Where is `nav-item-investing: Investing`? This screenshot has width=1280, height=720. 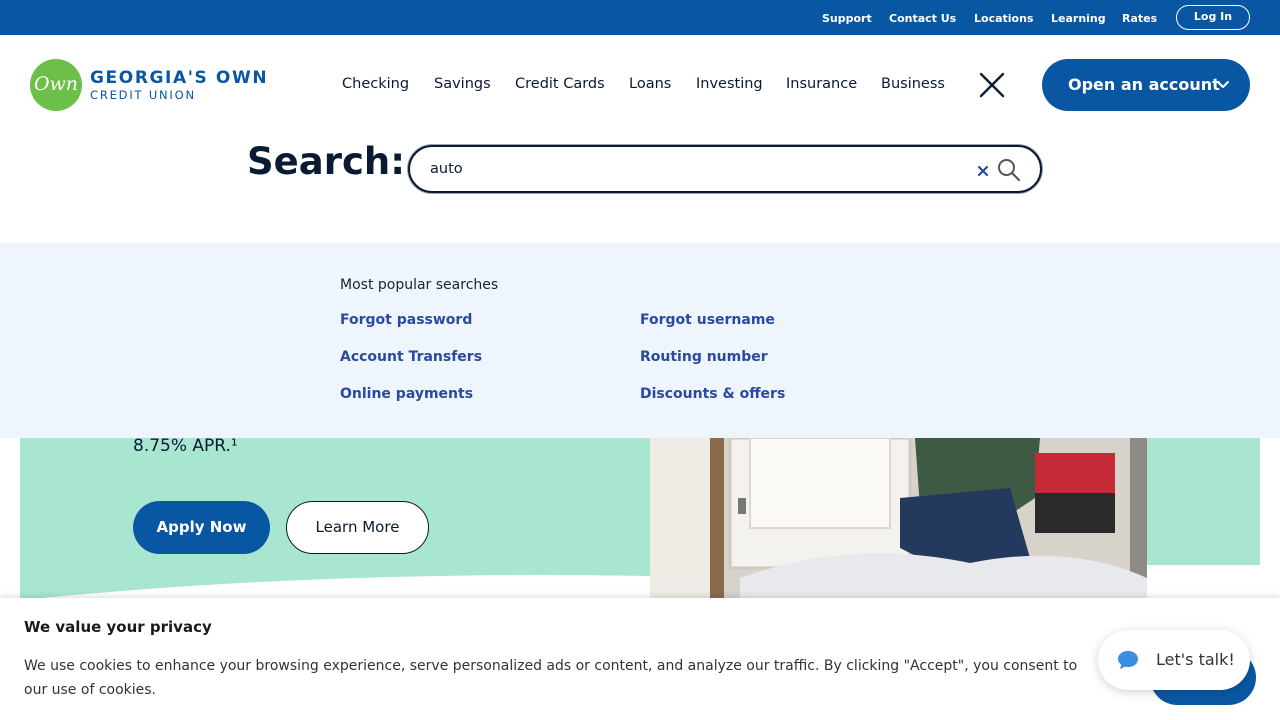 nav-item-investing: Investing is located at coordinates (729, 84).